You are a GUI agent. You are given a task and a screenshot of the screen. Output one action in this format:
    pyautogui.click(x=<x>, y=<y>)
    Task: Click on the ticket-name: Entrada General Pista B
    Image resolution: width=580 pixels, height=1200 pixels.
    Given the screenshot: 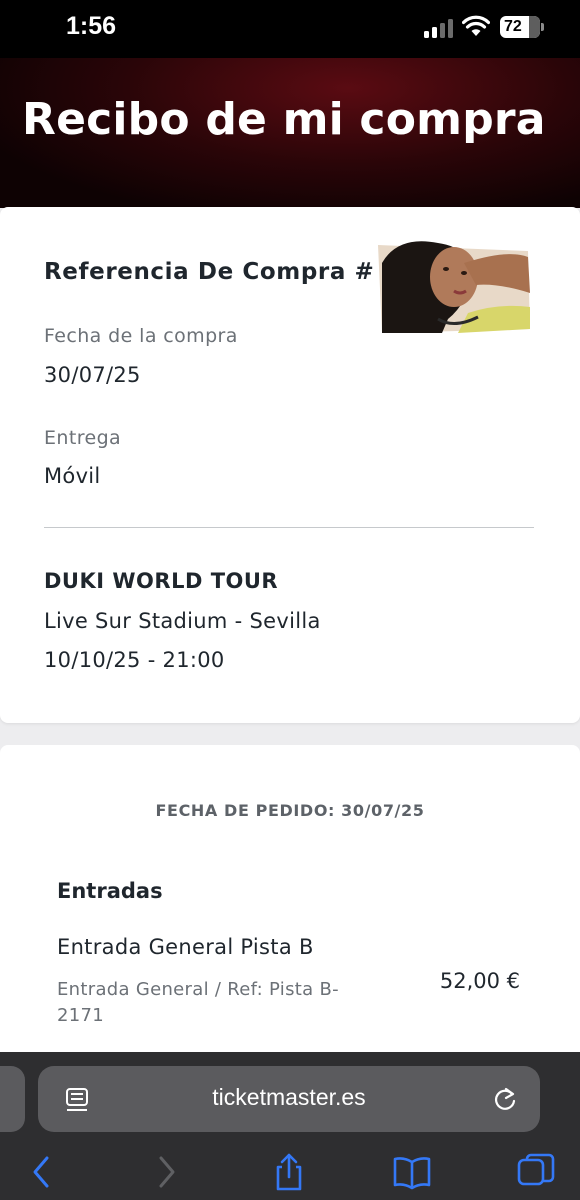 What is the action you would take?
    pyautogui.click(x=185, y=947)
    